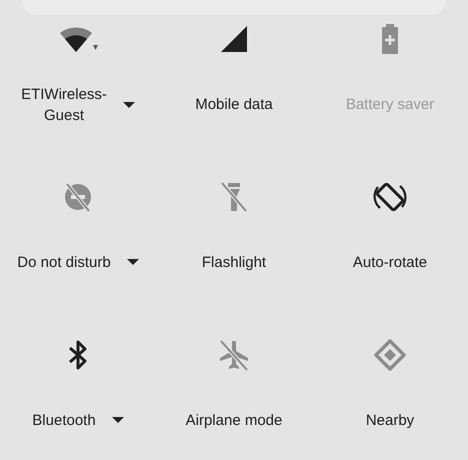 Image resolution: width=468 pixels, height=460 pixels. I want to click on tile-label: Airplane mode, so click(234, 420).